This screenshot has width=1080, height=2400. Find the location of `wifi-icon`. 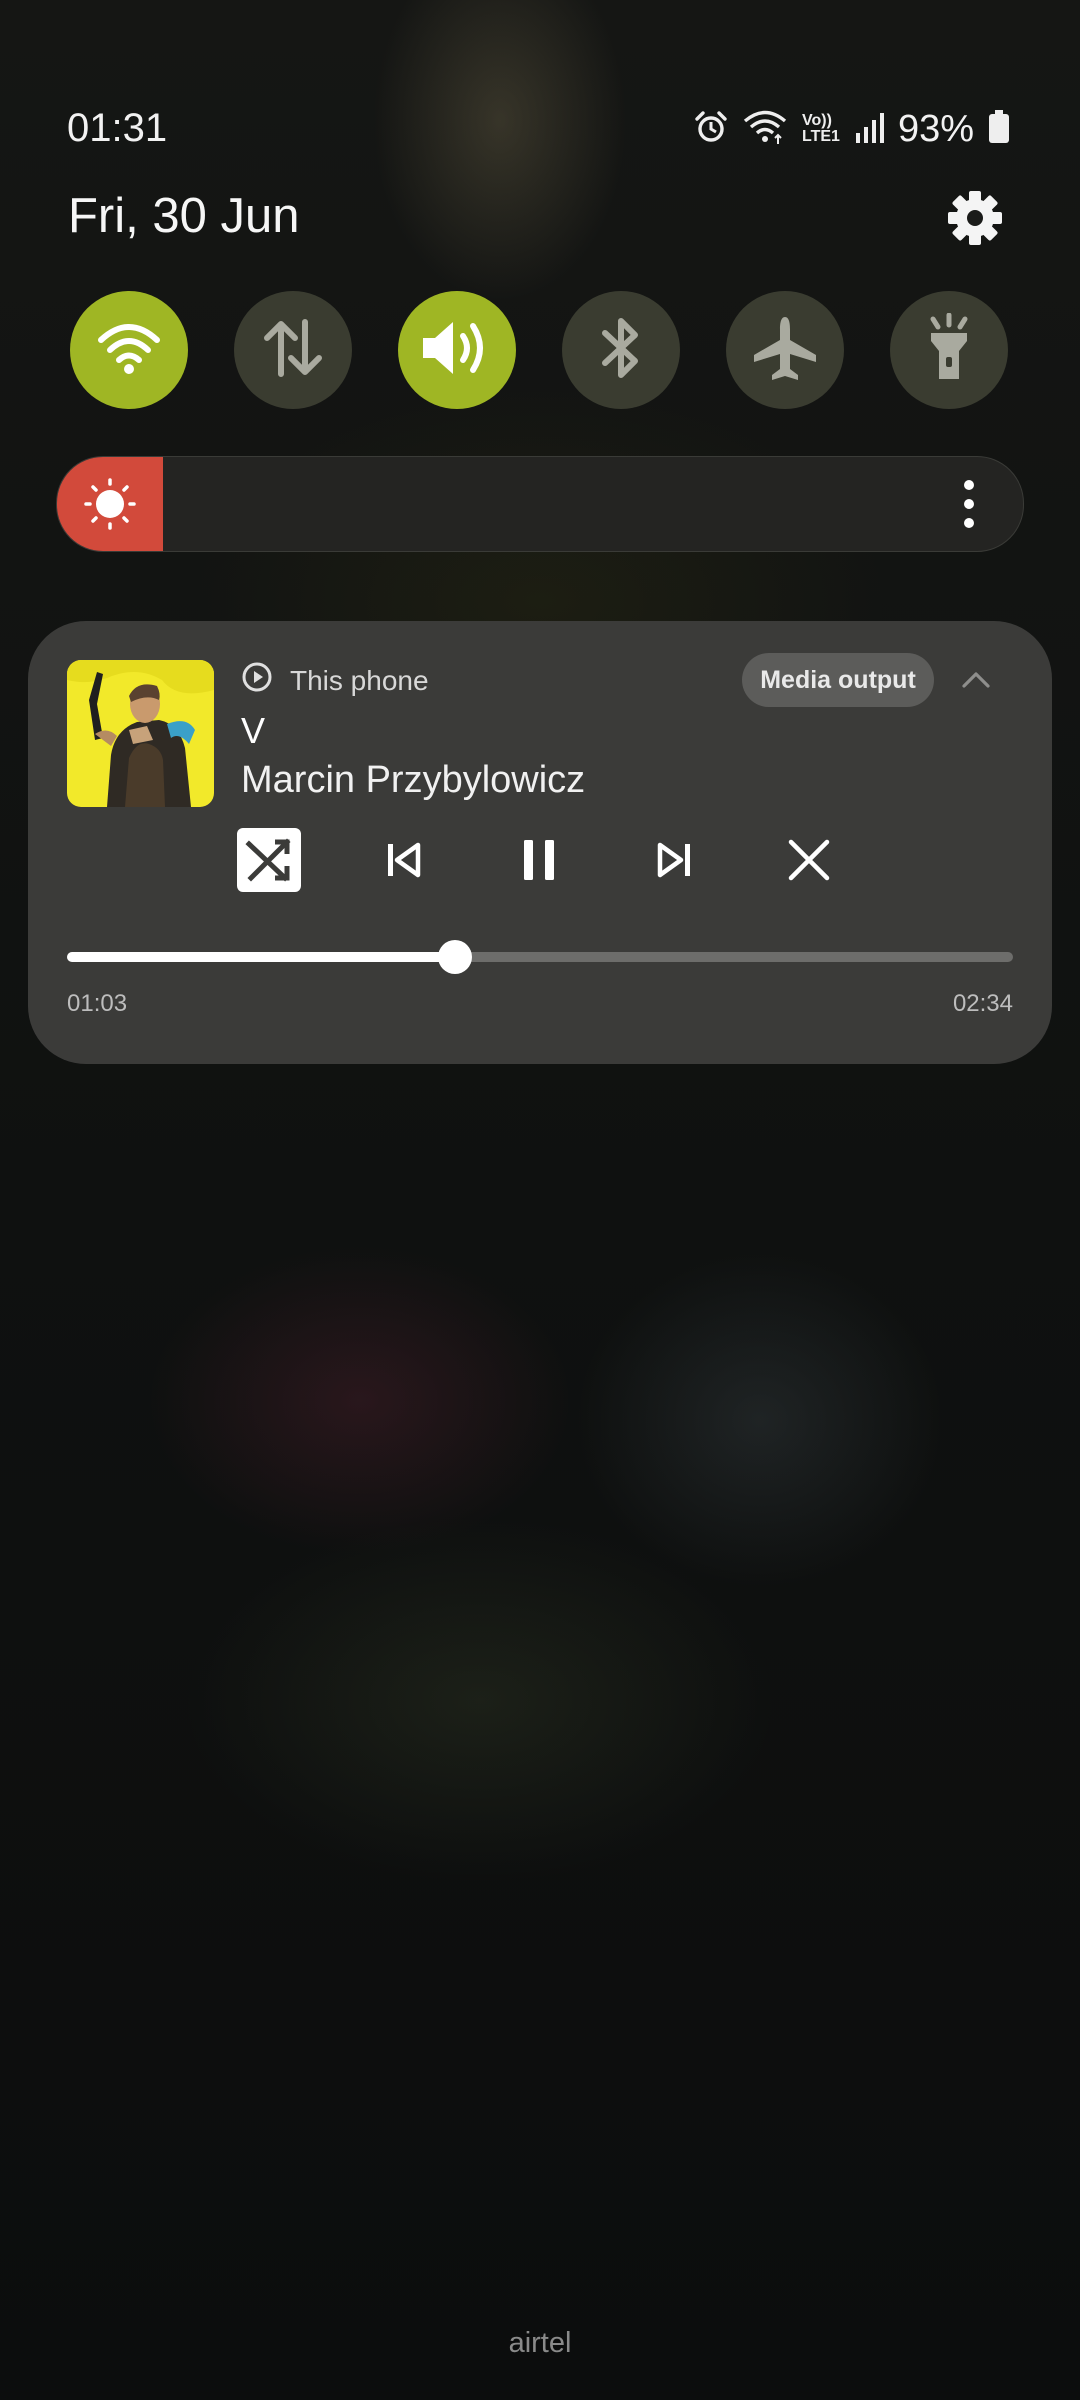

wifi-icon is located at coordinates (129, 350).